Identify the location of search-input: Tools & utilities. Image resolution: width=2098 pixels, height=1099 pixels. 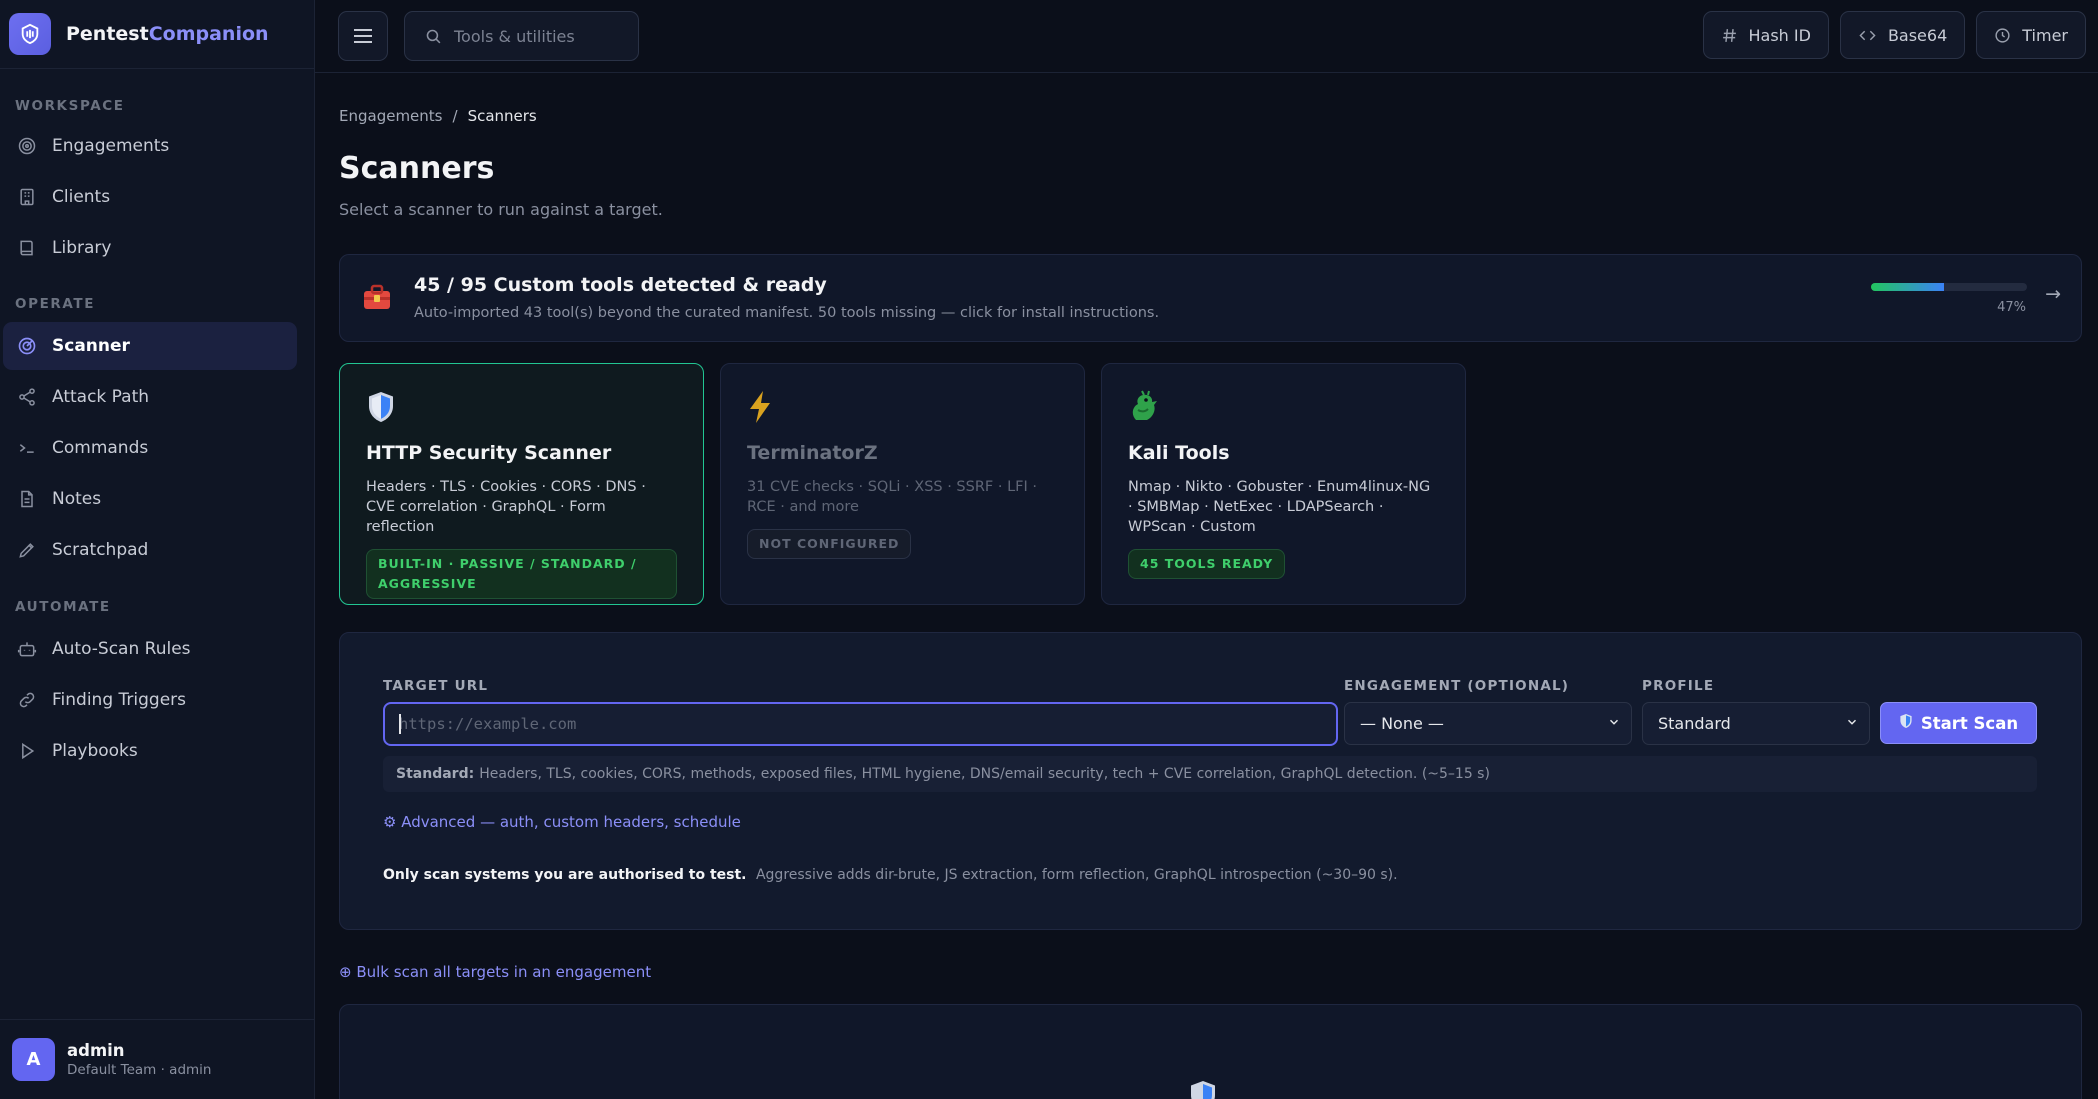
(521, 36).